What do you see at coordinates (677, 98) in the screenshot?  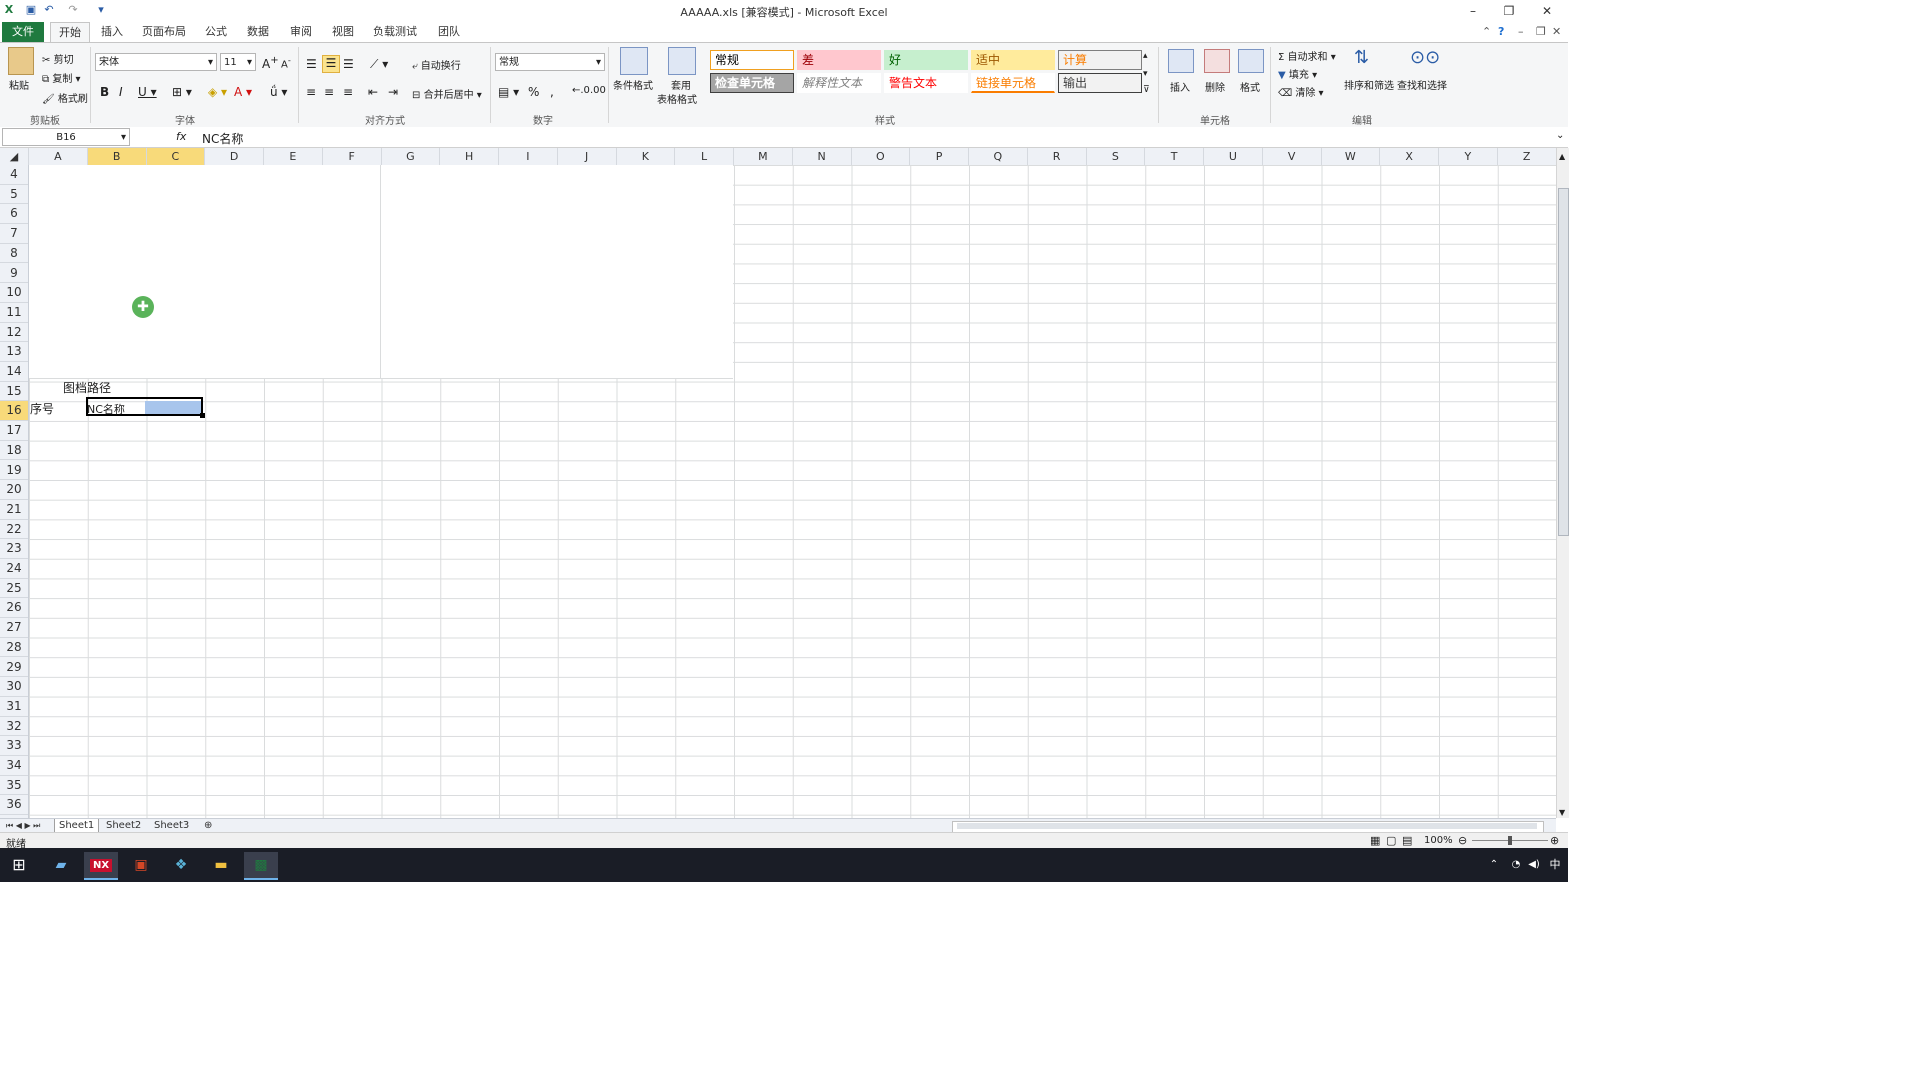 I see `table-format-button: 表格格式` at bounding box center [677, 98].